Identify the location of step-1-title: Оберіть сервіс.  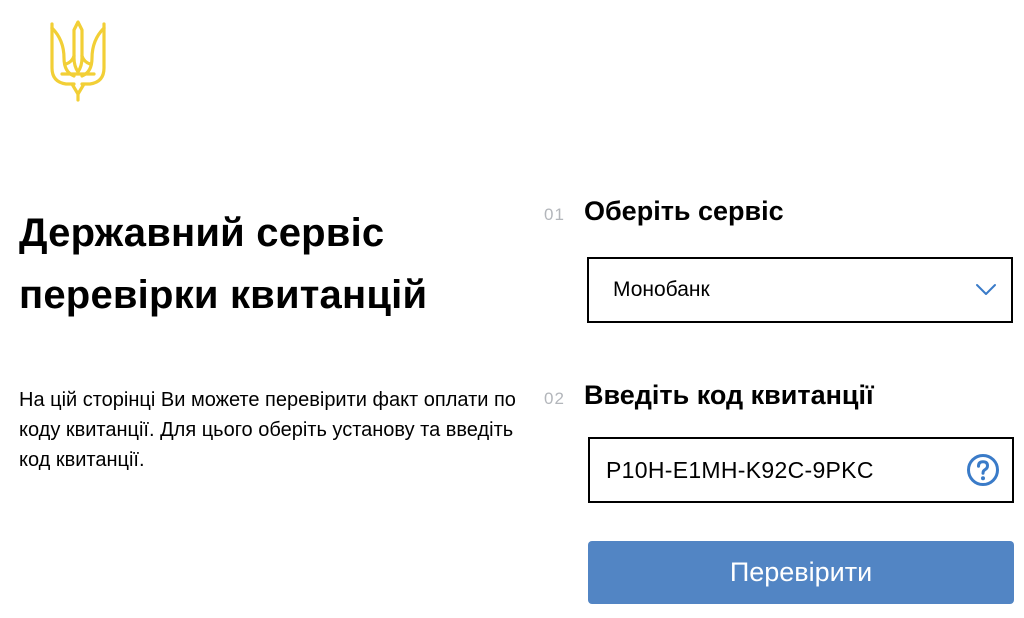
(684, 211).